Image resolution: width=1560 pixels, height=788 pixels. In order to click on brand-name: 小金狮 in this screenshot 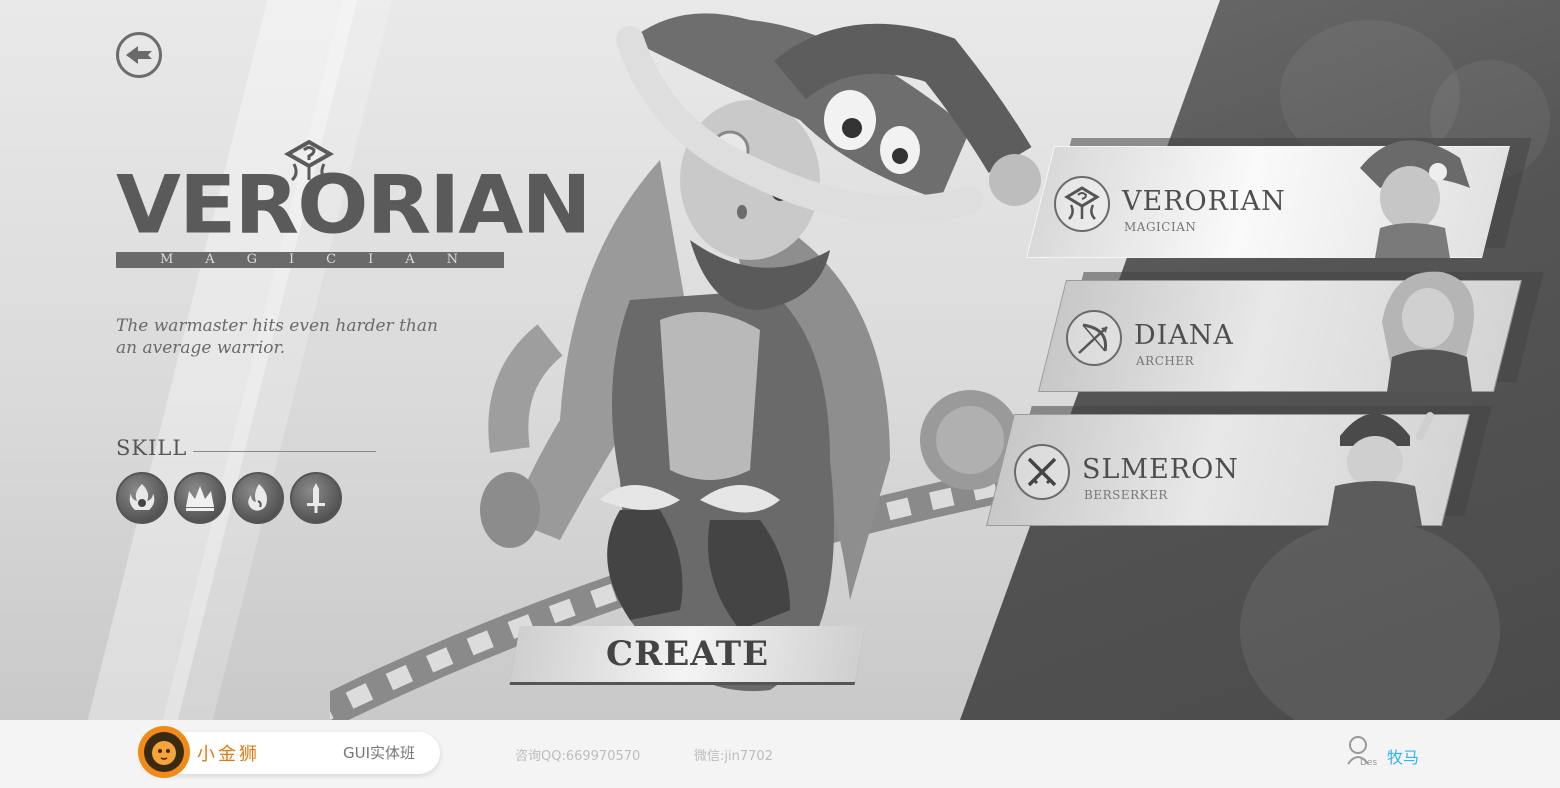, I will do `click(228, 754)`.